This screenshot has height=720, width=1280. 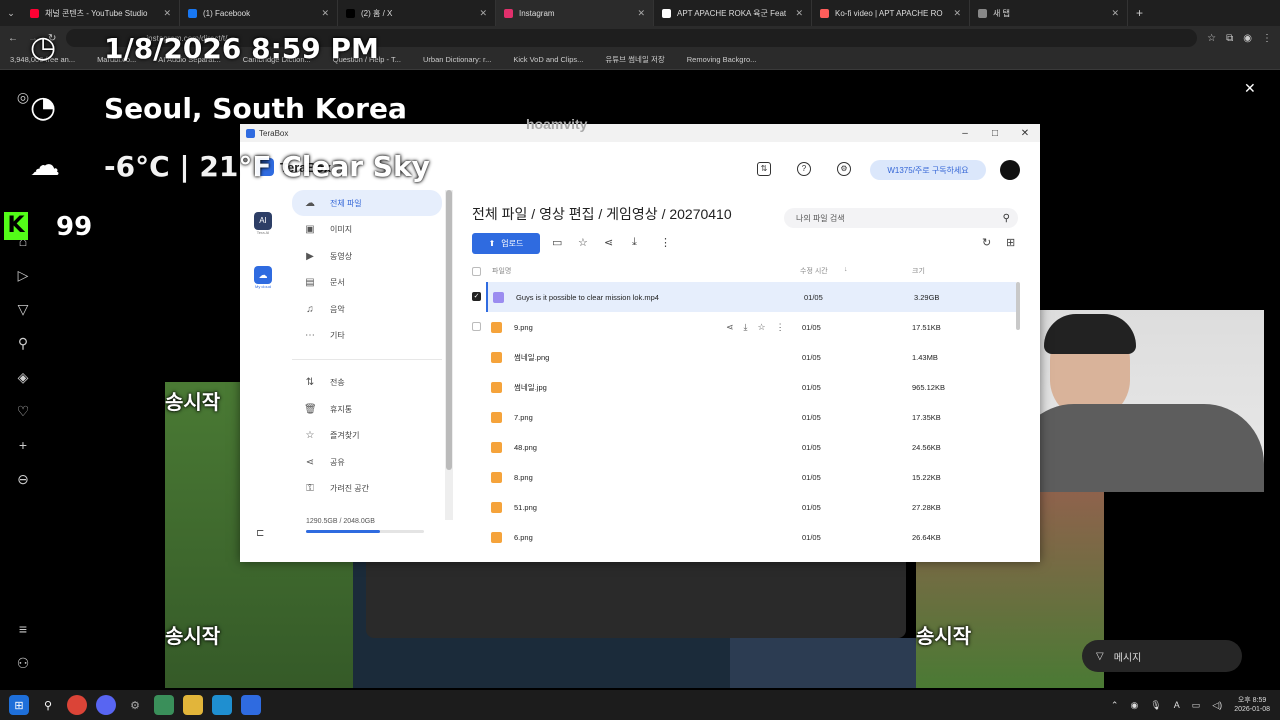 What do you see at coordinates (476, 326) in the screenshot?
I see `row-checkbox` at bounding box center [476, 326].